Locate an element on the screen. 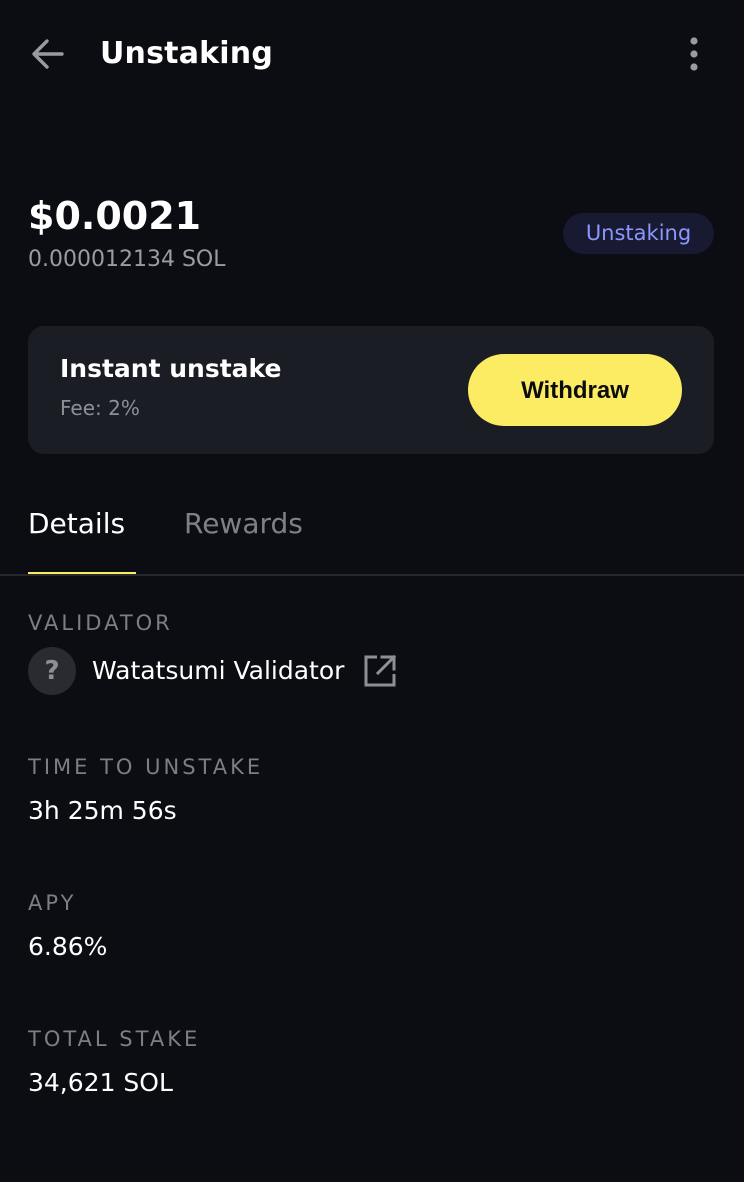  total-stake-value: 34,621 SOL is located at coordinates (100, 1082).